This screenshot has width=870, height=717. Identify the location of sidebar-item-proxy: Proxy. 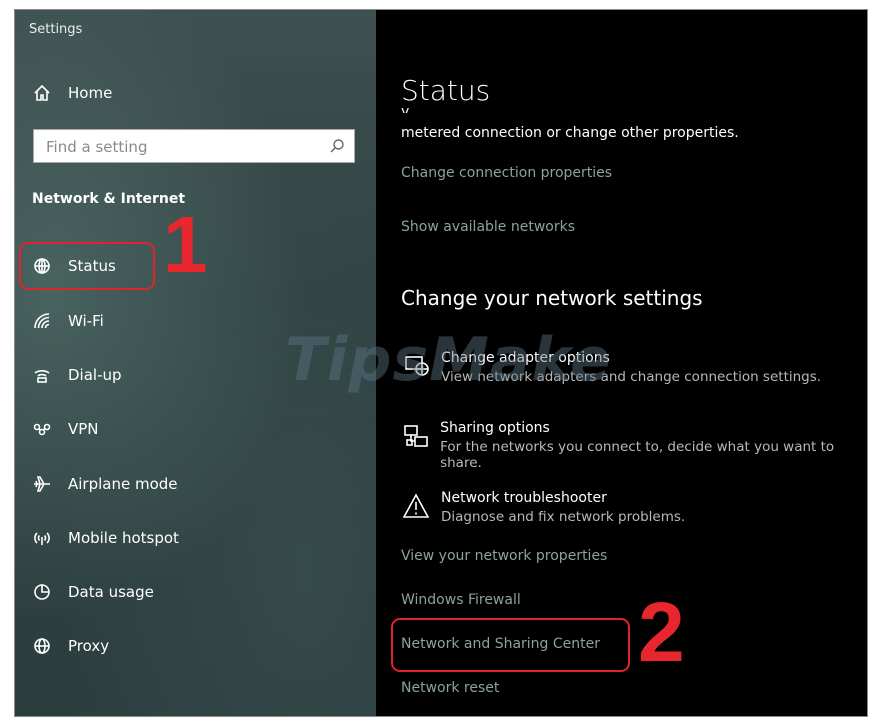
(70, 646).